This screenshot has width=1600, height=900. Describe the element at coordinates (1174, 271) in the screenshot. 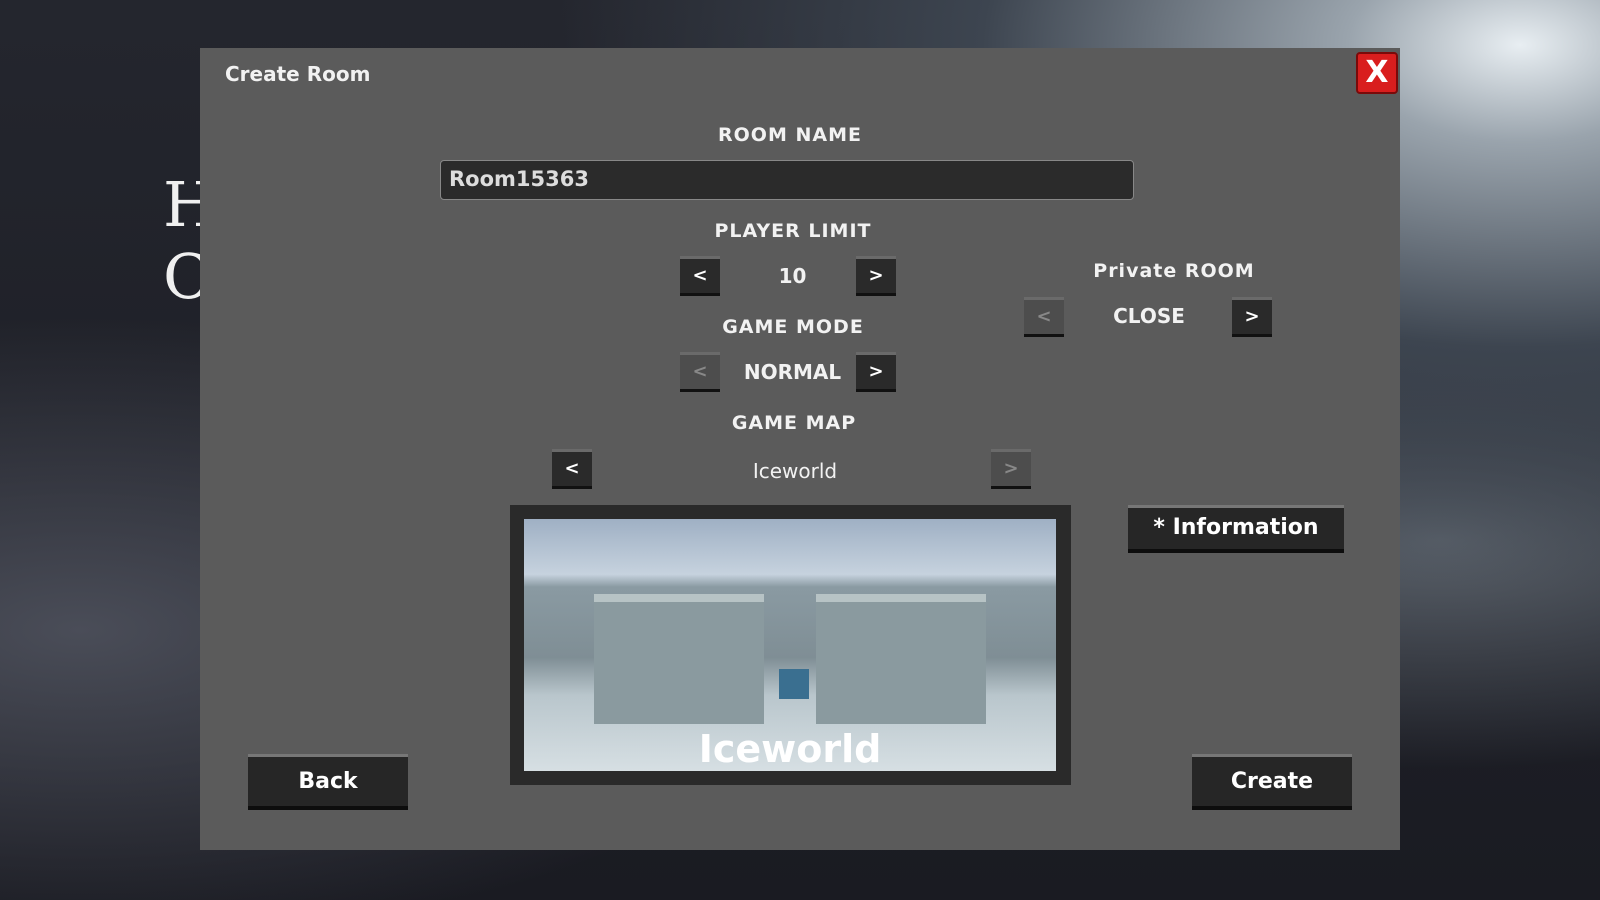

I see `private-room-label: Private ROOM` at that location.